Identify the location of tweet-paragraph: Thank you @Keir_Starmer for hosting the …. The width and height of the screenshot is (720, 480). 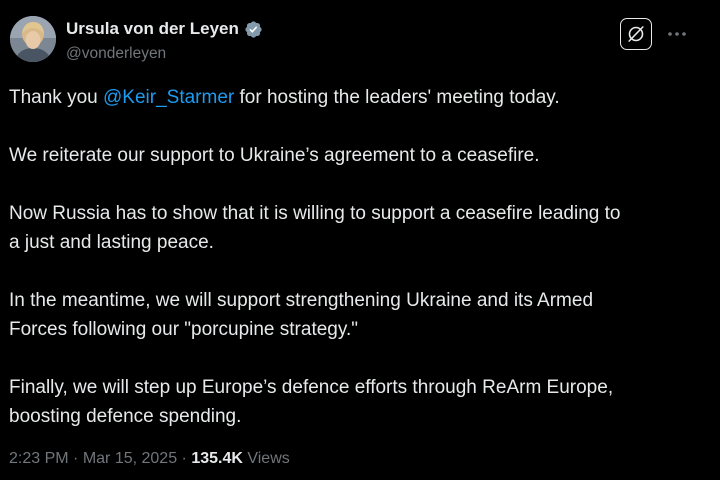
(359, 97).